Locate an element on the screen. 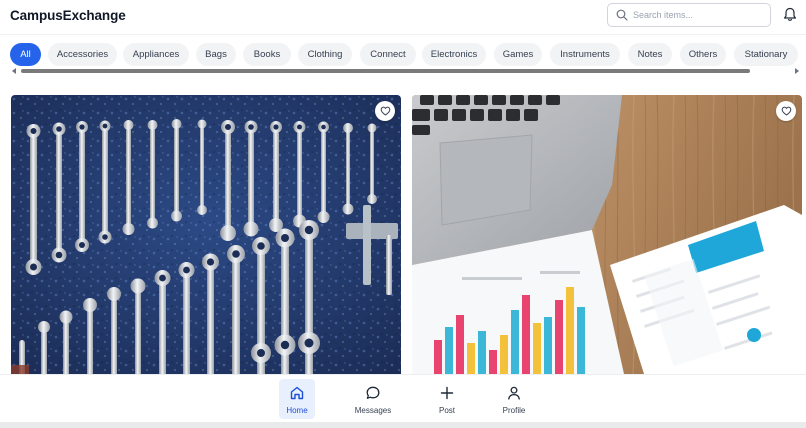  app-header: CampusExchange is located at coordinates (403, 17).